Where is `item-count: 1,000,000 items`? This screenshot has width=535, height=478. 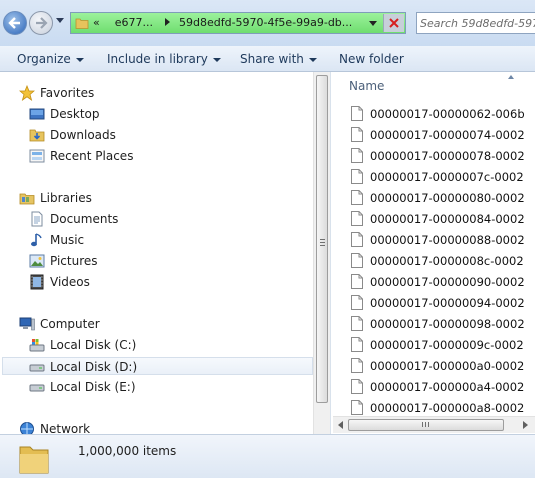 item-count: 1,000,000 items is located at coordinates (127, 451).